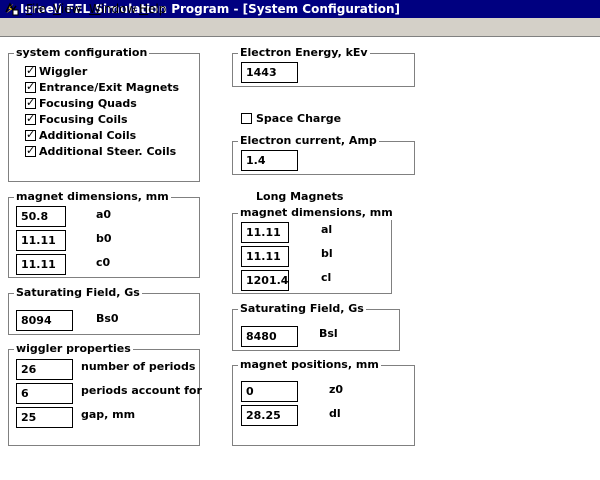  Describe the element at coordinates (269, 391) in the screenshot. I see `z0-input: 0` at that location.